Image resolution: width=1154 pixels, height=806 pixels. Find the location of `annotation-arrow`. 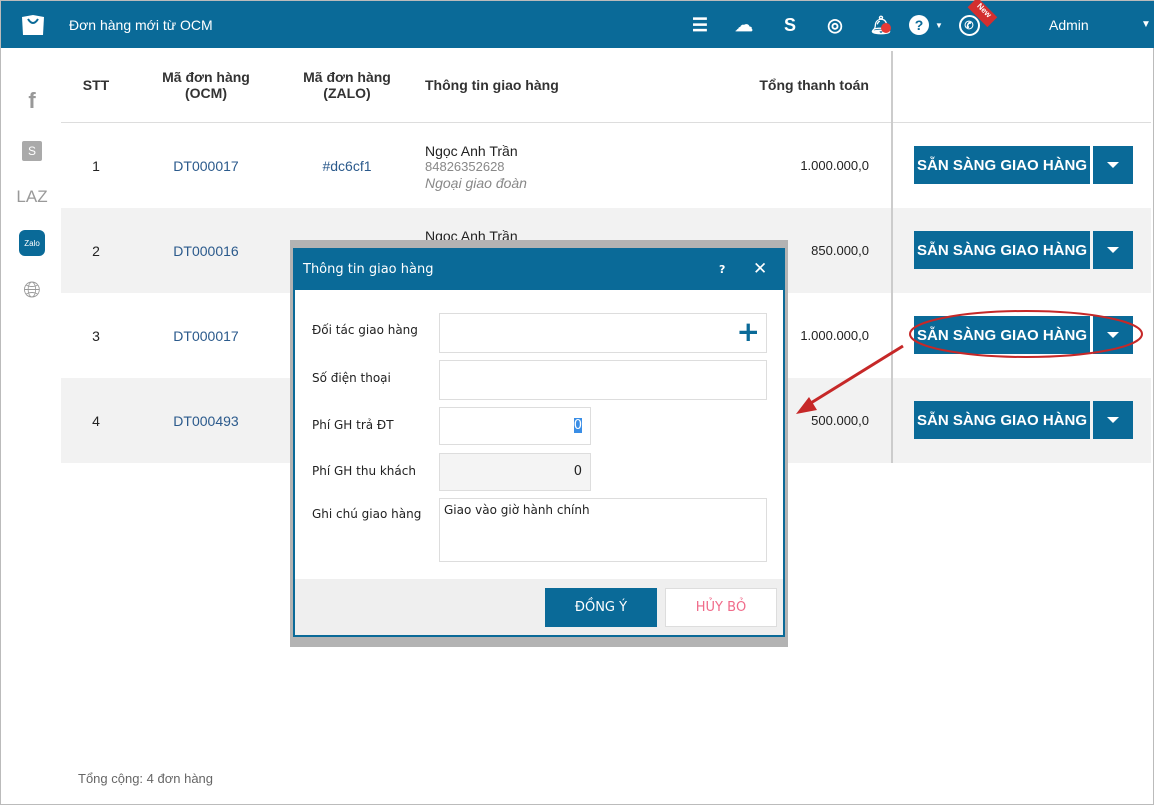

annotation-arrow is located at coordinates (854, 376).